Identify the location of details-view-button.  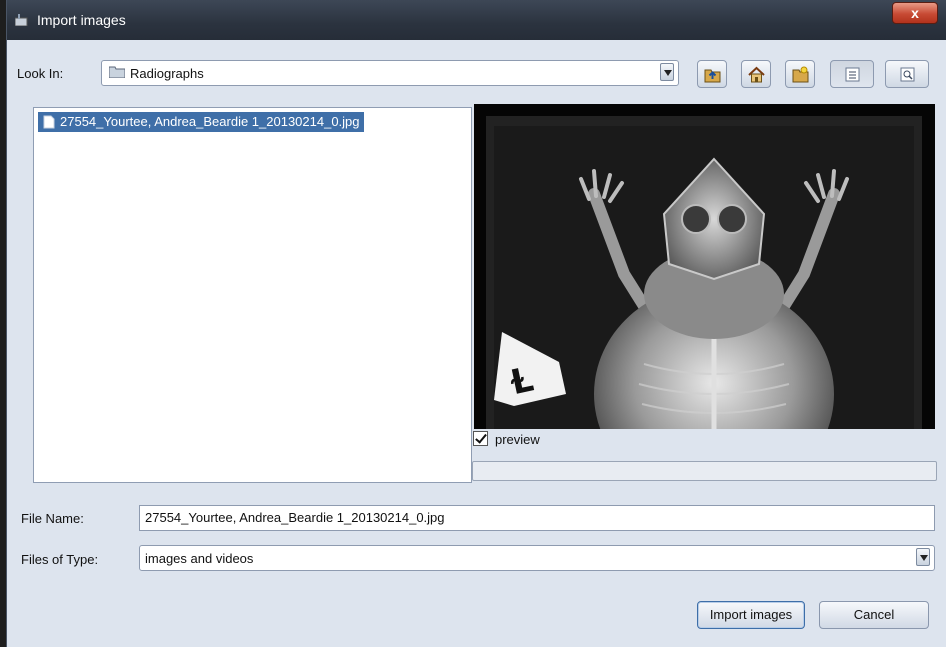
(907, 74).